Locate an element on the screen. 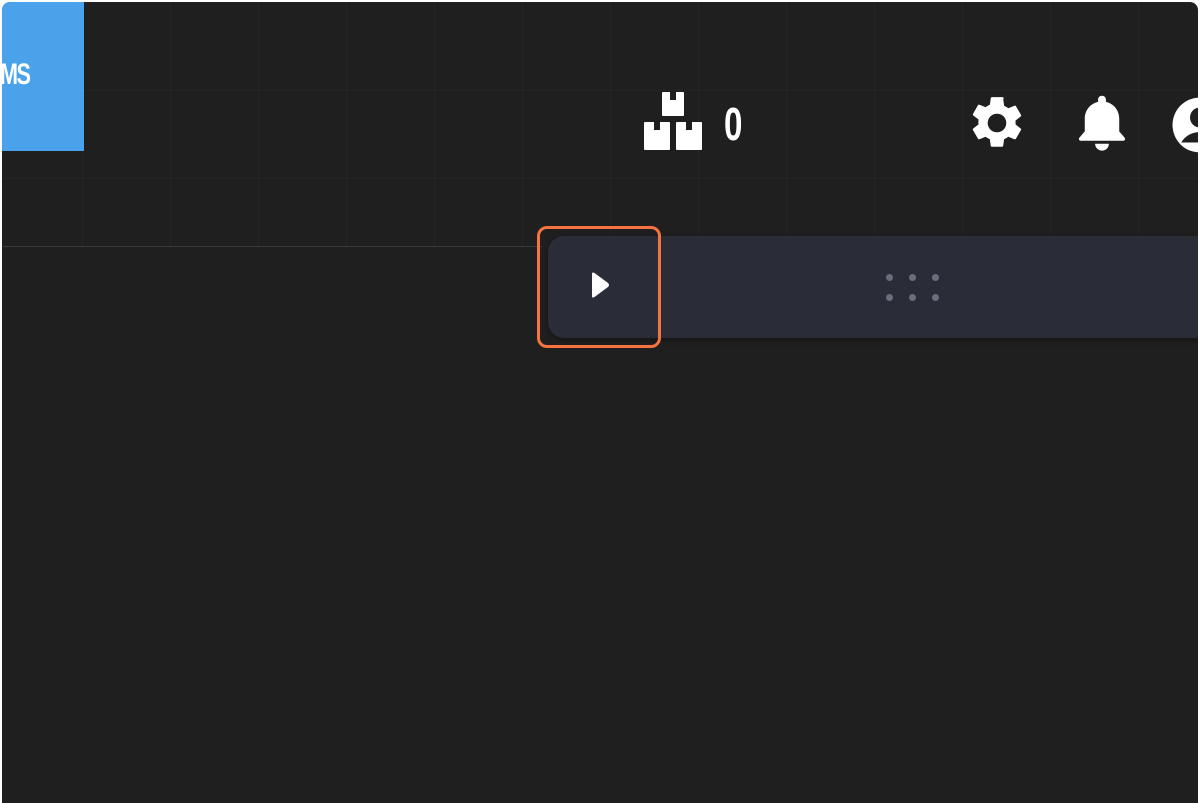  play-icon is located at coordinates (600, 287).